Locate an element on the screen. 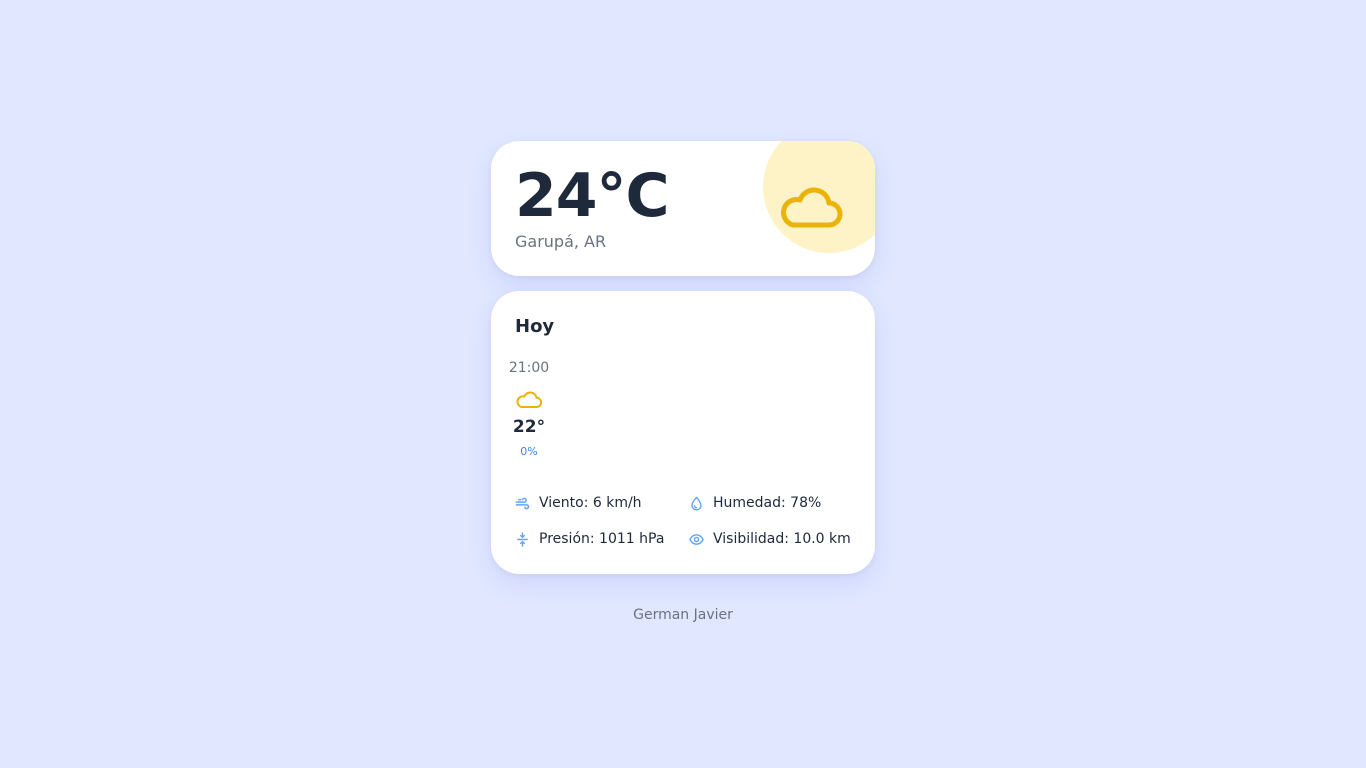 The height and width of the screenshot is (768, 1366). hour-rain-chance: 0% is located at coordinates (529, 451).